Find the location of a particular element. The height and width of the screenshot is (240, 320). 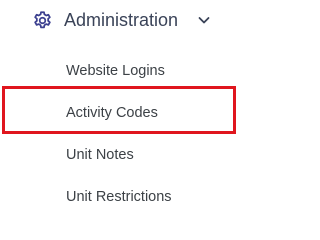

menu-item-website-logins: Website Logins is located at coordinates (115, 71).